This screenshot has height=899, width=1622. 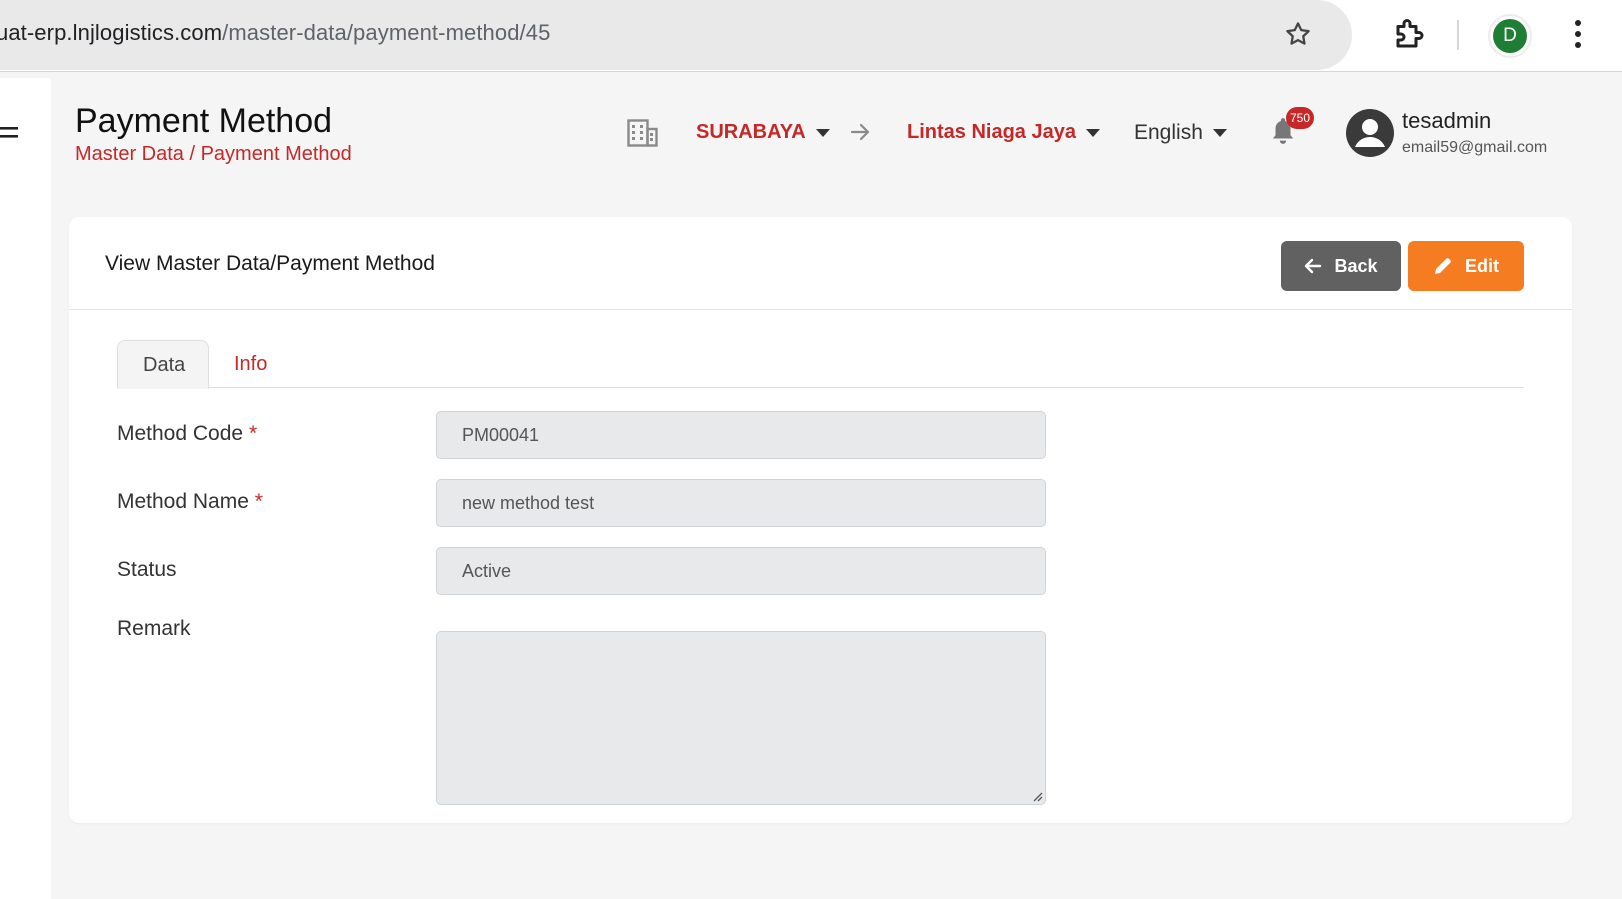 I want to click on user-avatar-icon, so click(x=1370, y=133).